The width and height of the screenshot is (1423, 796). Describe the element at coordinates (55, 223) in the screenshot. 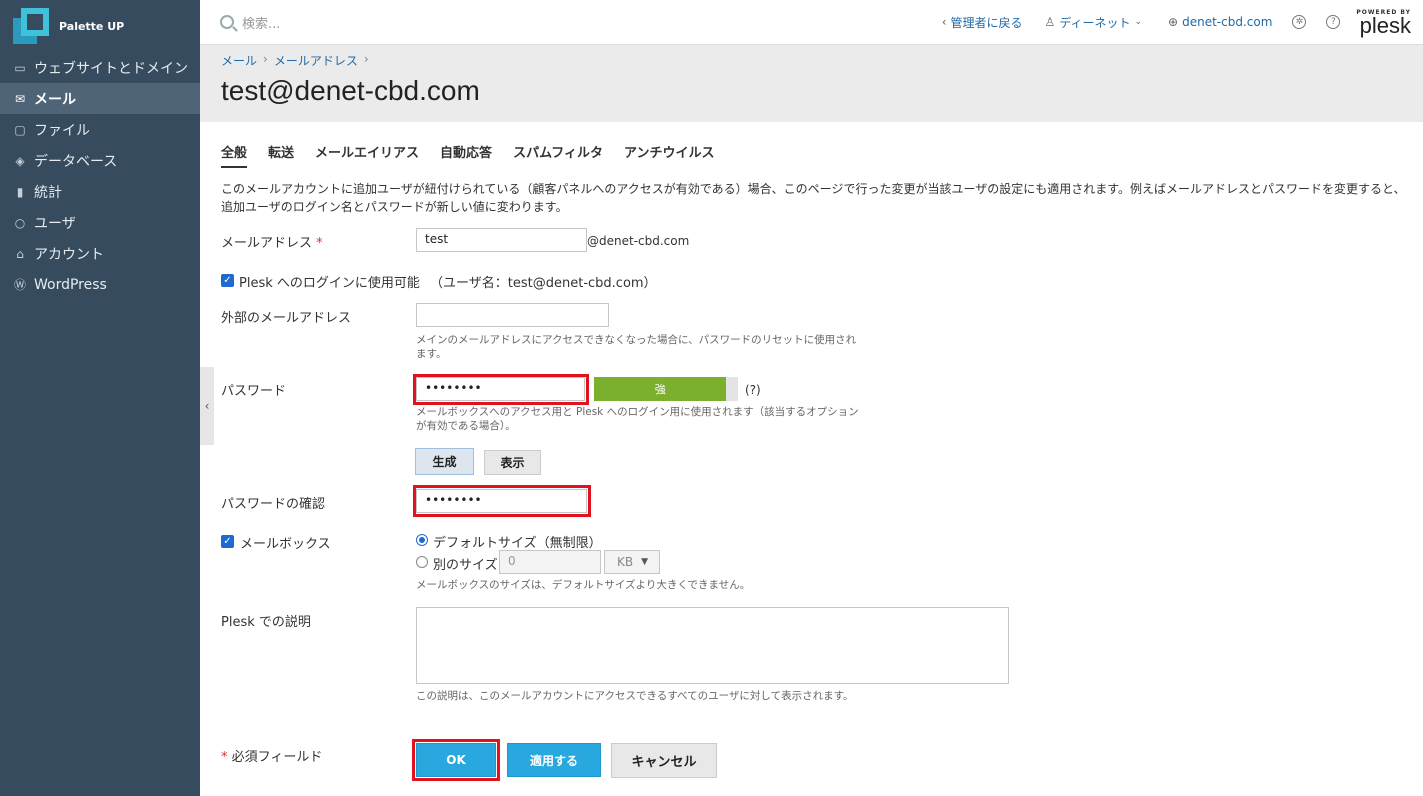

I see `sidebar-item-label: ユーザ` at that location.